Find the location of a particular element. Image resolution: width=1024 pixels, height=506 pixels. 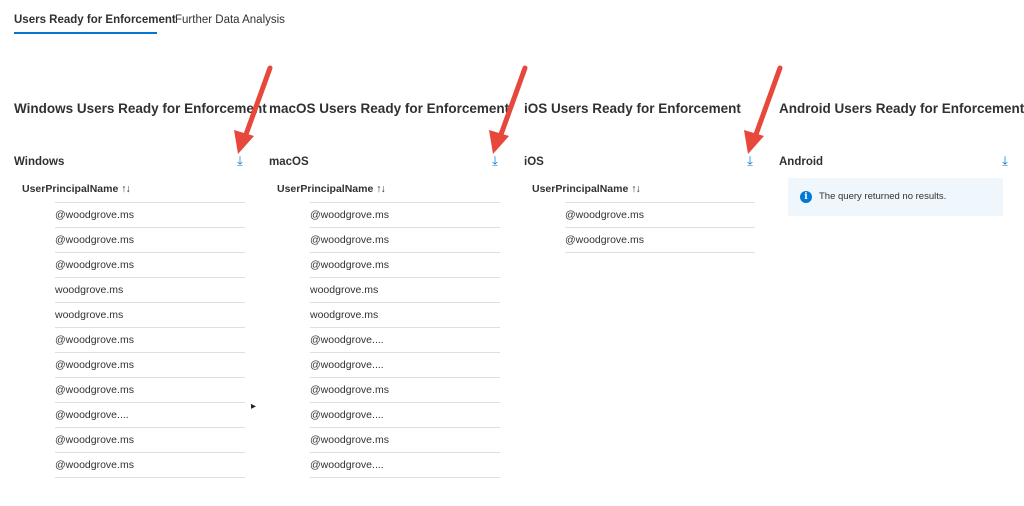

info-message: The query returned no results. is located at coordinates (883, 196).